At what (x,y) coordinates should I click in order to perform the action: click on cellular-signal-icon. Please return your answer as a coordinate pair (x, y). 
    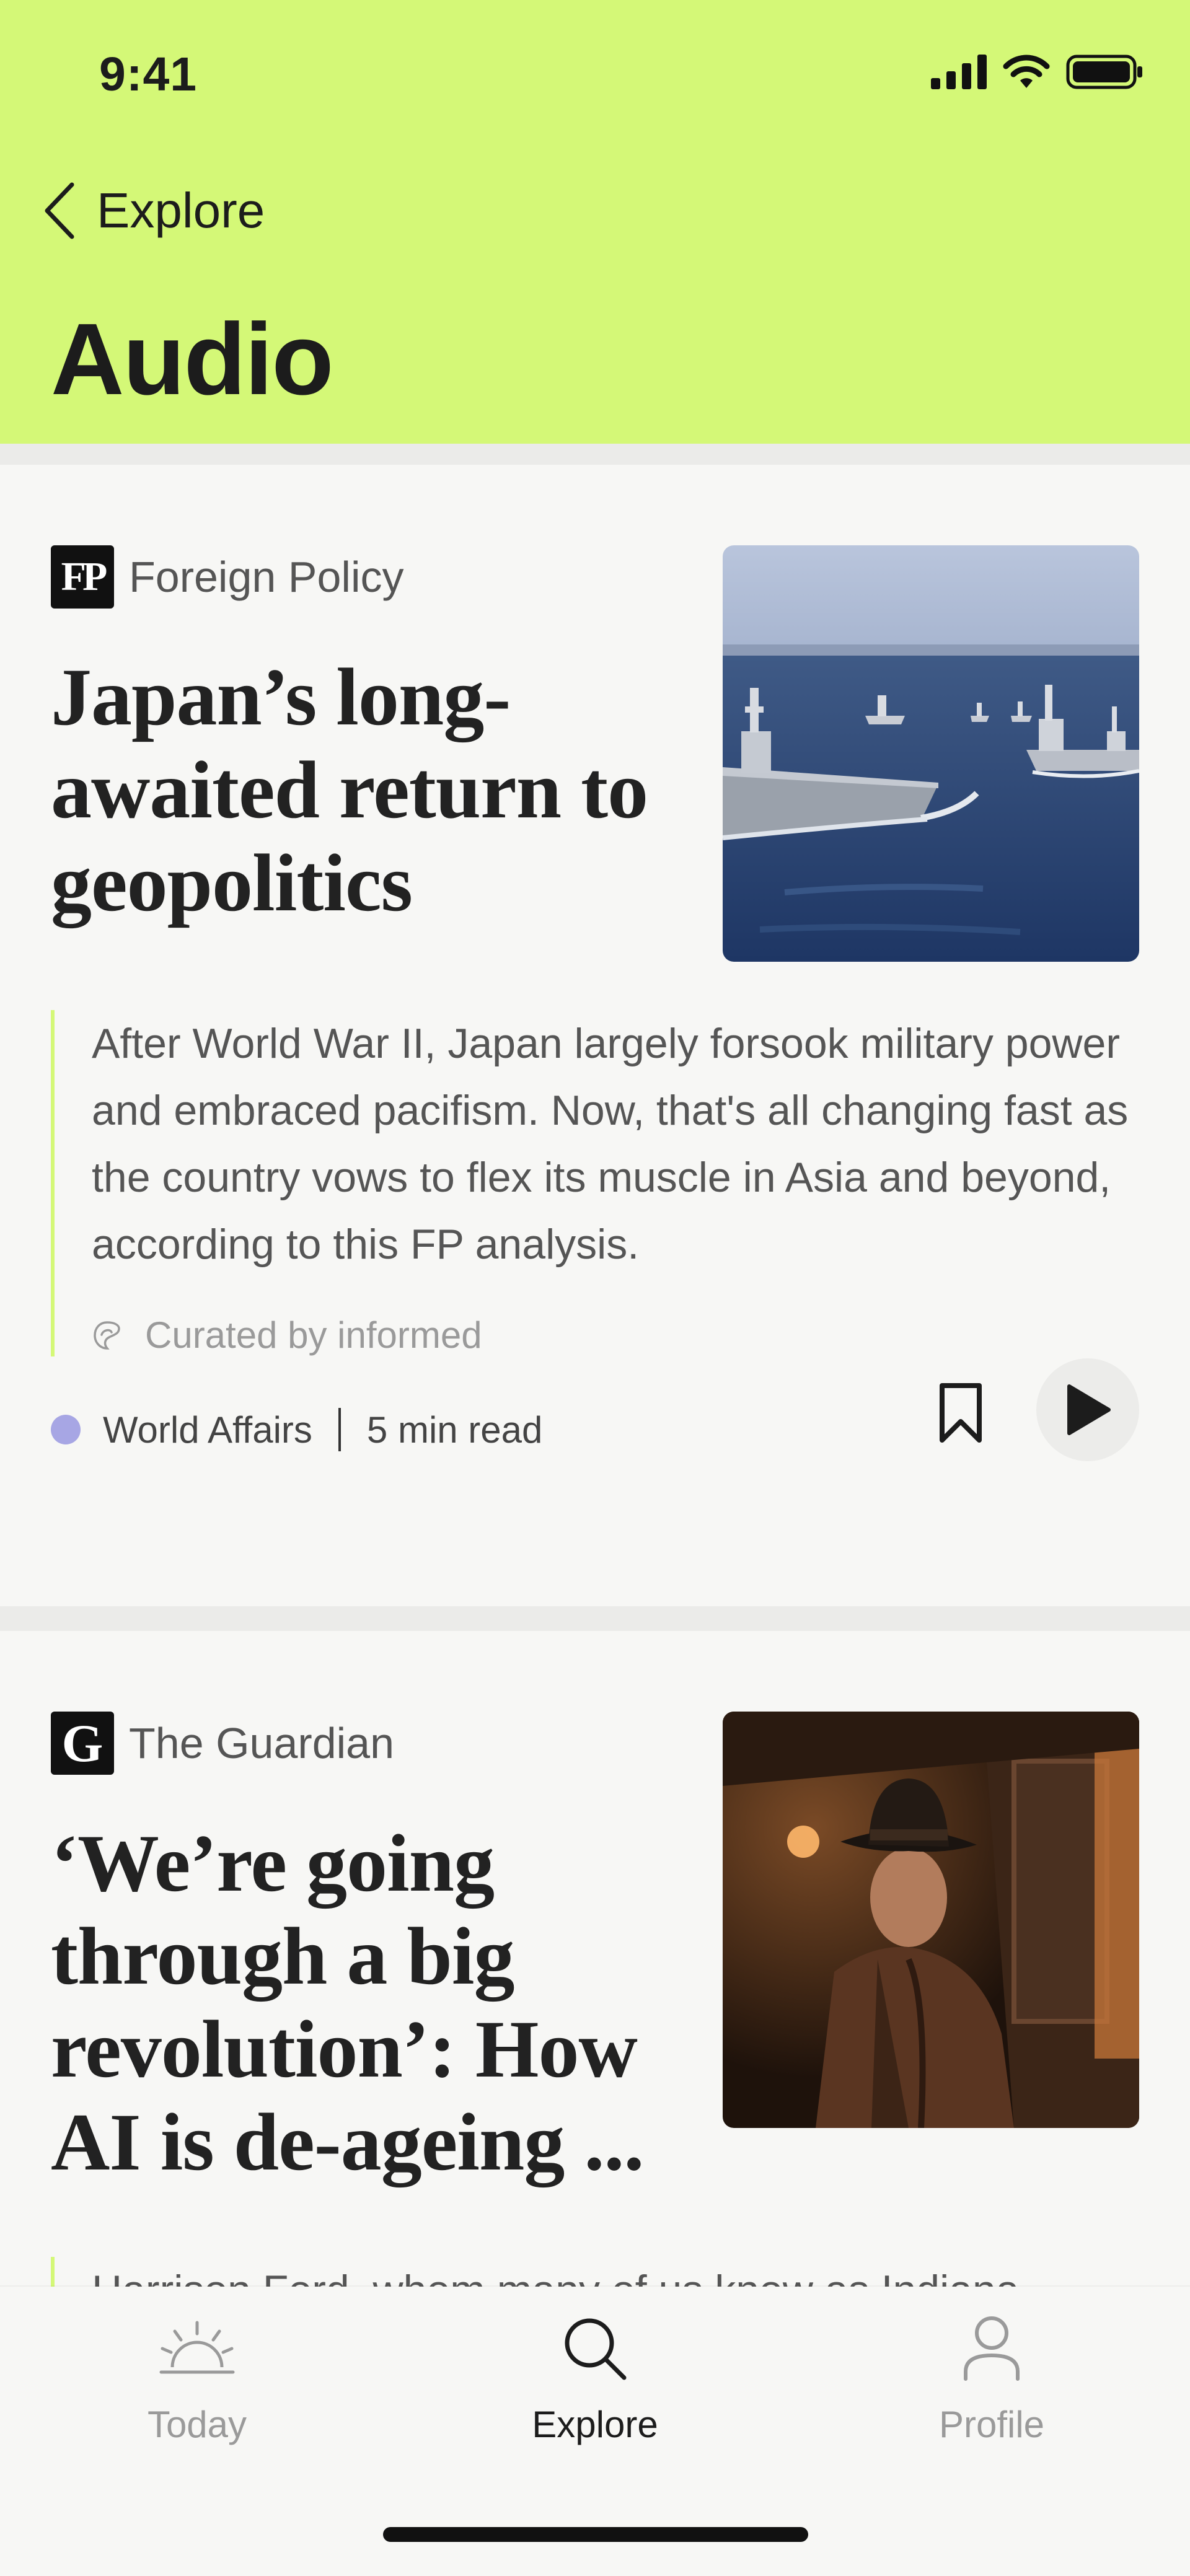
    Looking at the image, I should click on (959, 72).